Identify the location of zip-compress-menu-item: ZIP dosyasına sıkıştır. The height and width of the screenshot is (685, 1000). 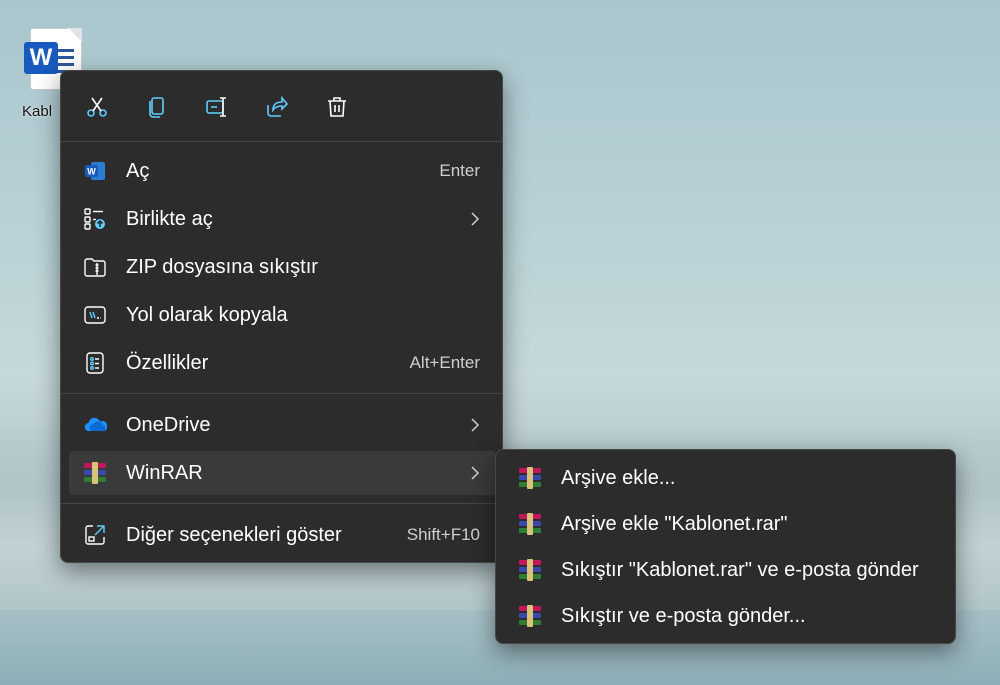
(282, 267).